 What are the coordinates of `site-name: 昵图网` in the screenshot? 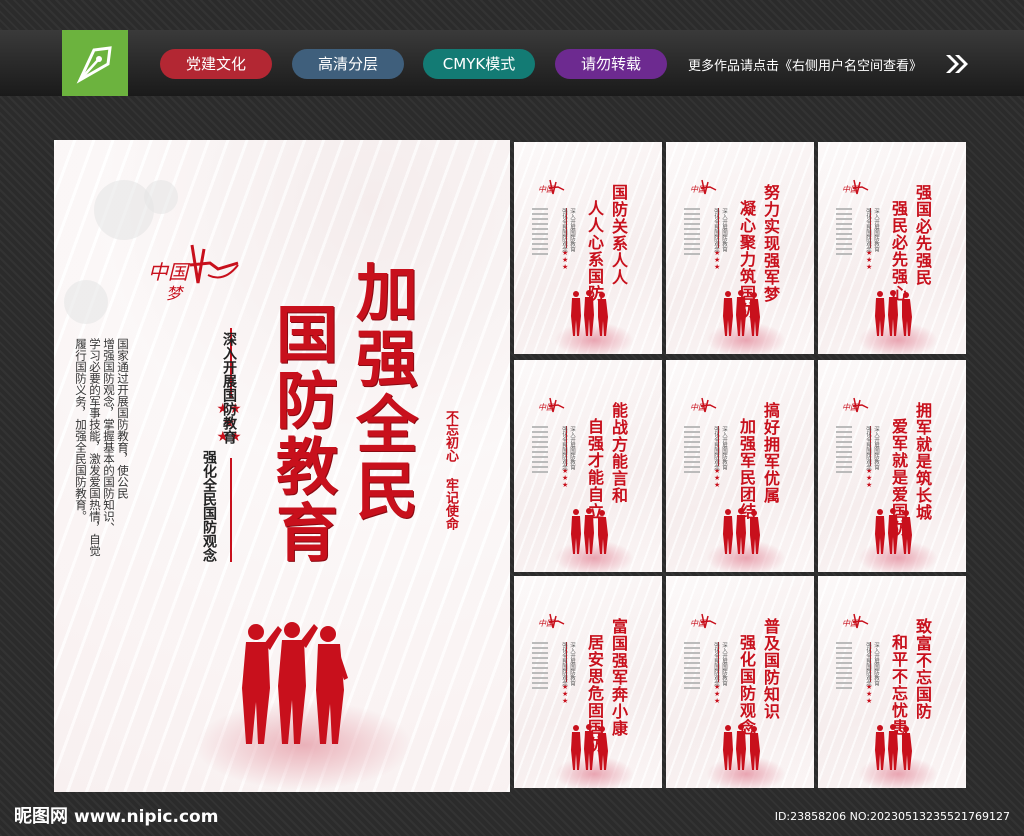 It's located at (41, 816).